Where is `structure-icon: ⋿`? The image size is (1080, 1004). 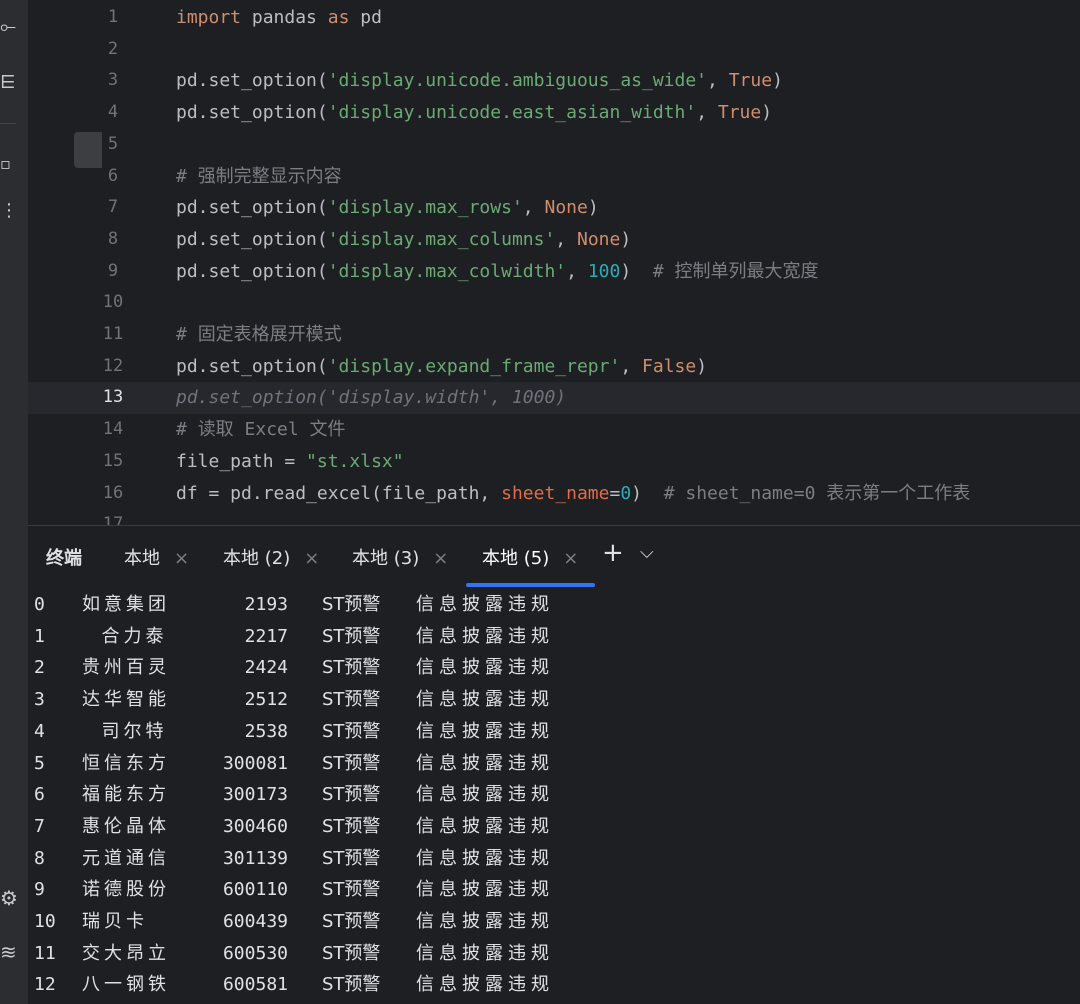 structure-icon: ⋿ is located at coordinates (11, 82).